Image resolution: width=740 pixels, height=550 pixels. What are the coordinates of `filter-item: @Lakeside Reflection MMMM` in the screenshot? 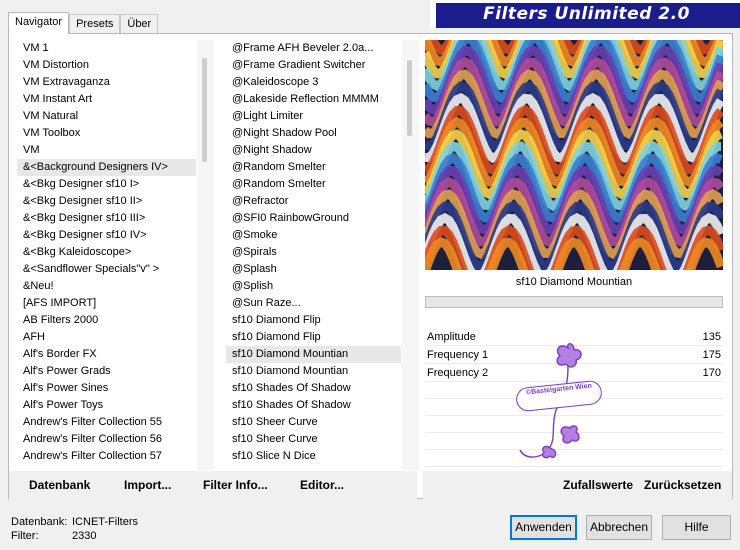 It's located at (313, 99).